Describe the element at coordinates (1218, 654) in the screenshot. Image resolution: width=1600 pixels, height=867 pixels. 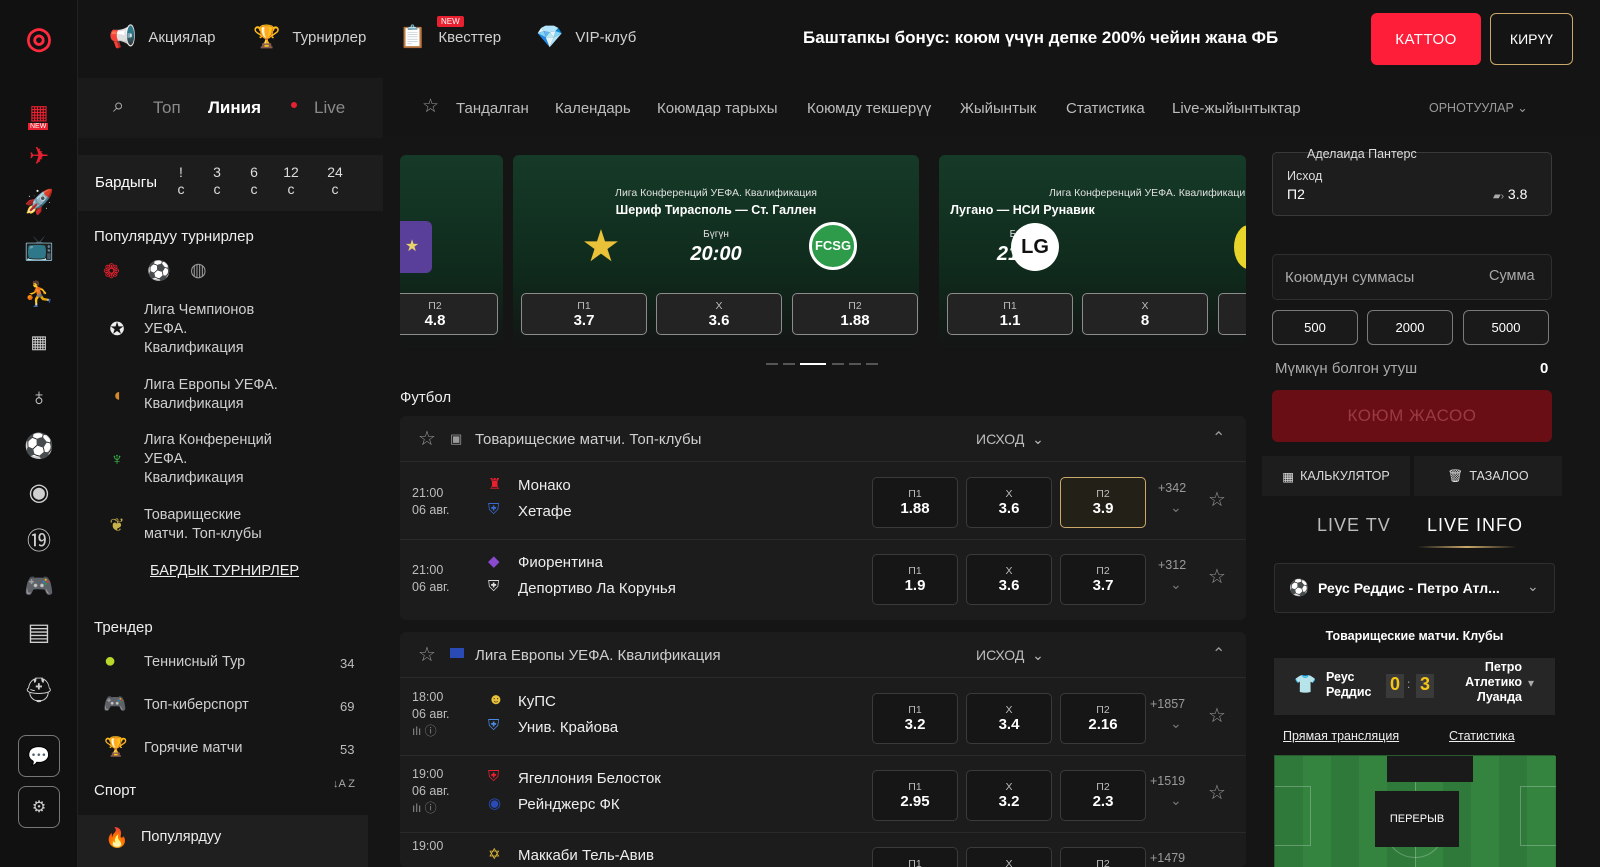
I see `chevron-up-icon: ⌃` at that location.